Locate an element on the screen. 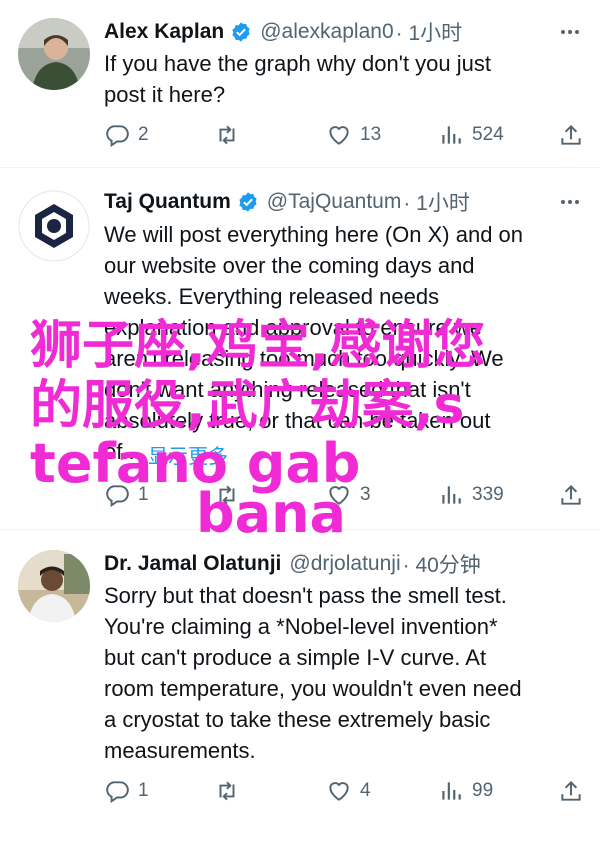 The width and height of the screenshot is (600, 847). action-bar: 1 4 99 is located at coordinates (344, 791).